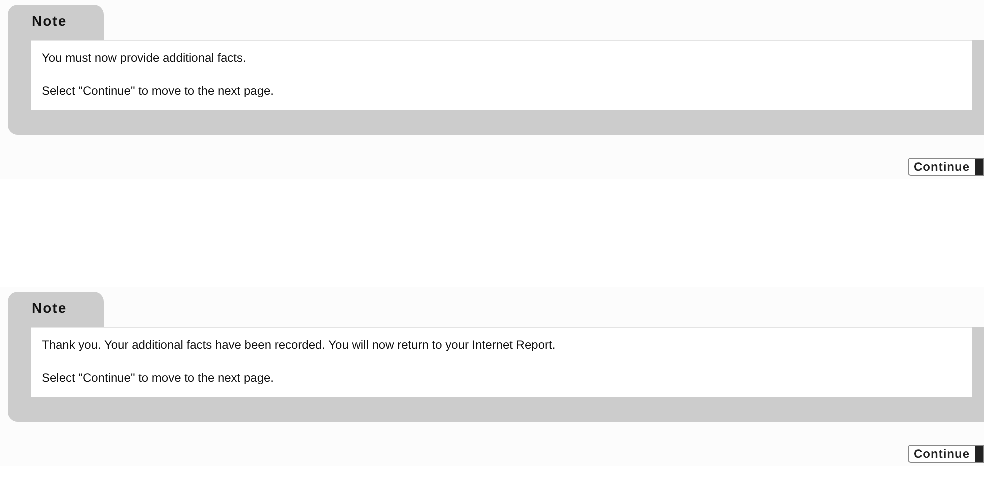 The height and width of the screenshot is (489, 984). Describe the element at coordinates (145, 58) in the screenshot. I see `note-text: You must now provide additional facts.` at that location.